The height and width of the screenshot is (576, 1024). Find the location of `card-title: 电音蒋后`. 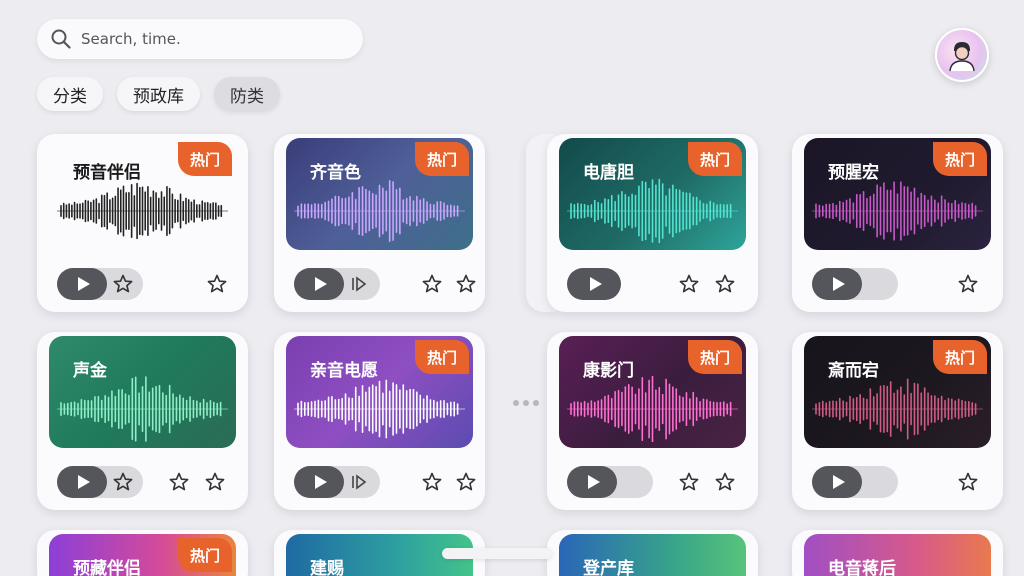

card-title: 电音蒋后 is located at coordinates (862, 567).